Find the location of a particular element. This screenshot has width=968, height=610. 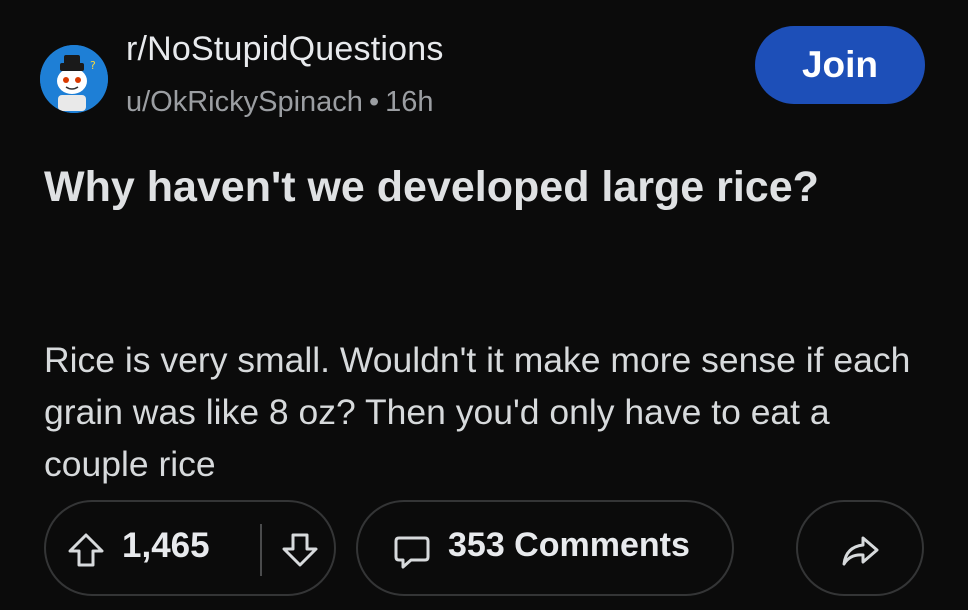

share-button is located at coordinates (860, 548).